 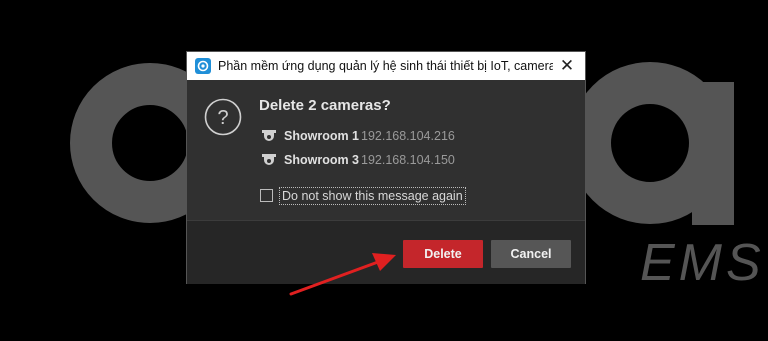 What do you see at coordinates (322, 160) in the screenshot?
I see `camera-name: Showroom 3` at bounding box center [322, 160].